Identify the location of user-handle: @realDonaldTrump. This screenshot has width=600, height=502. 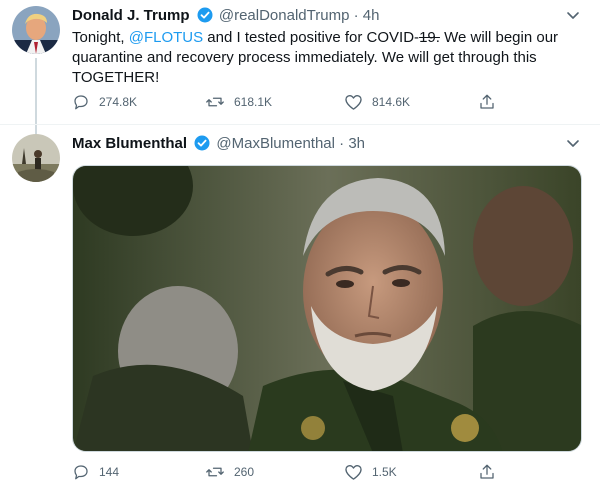
(284, 15).